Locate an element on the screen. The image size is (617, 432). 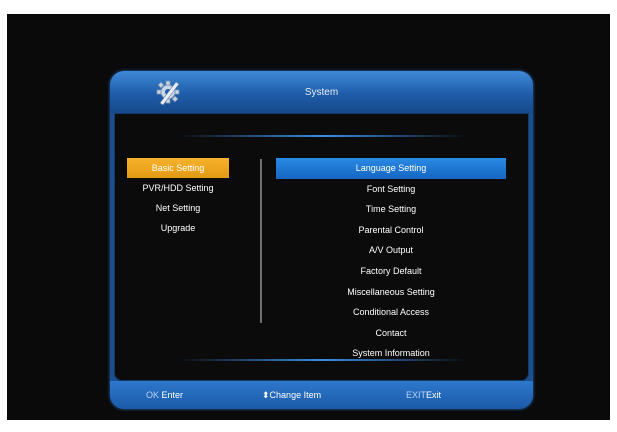
menu-item-language-setting: Language Setting is located at coordinates (391, 168).